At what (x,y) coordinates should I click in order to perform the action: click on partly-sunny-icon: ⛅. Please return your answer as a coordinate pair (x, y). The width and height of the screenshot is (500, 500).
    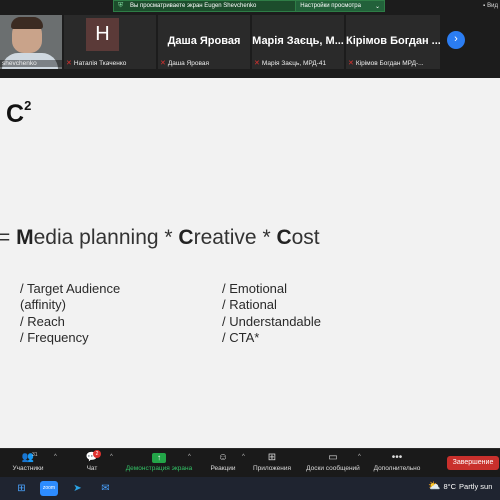
    Looking at the image, I should click on (434, 486).